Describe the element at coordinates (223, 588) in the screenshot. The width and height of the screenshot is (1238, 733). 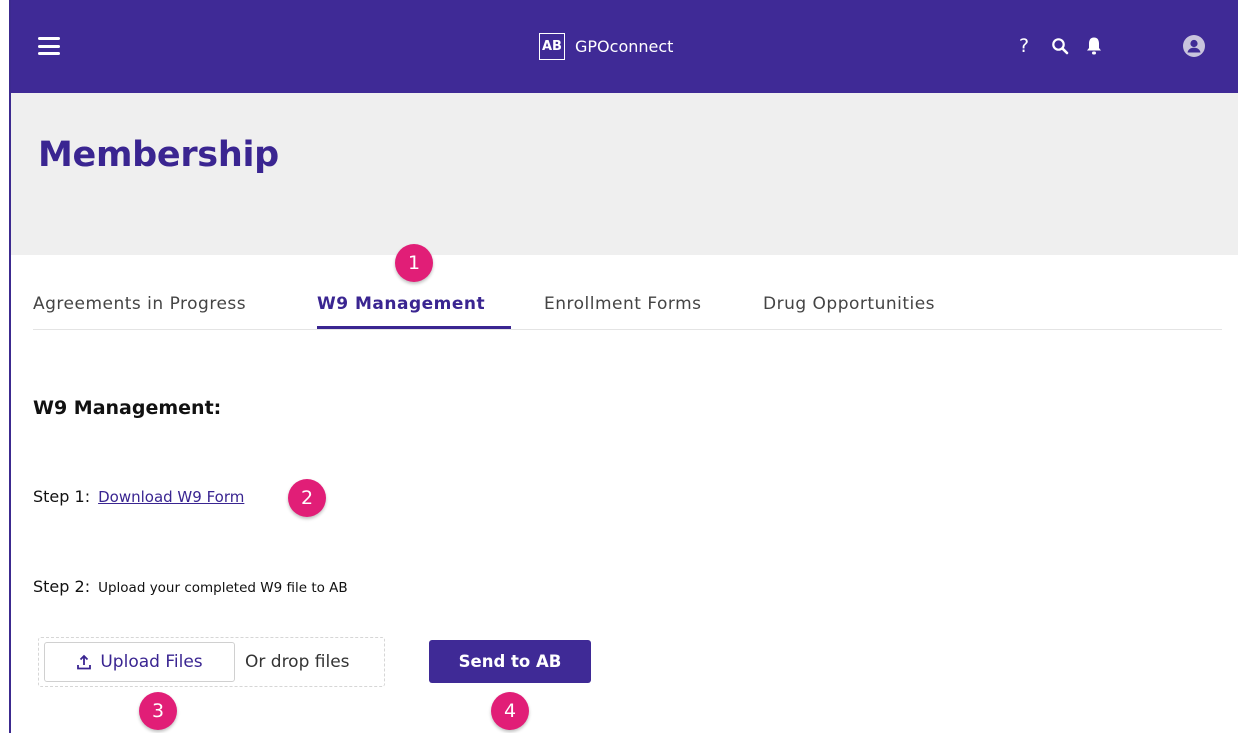
I see `step-2-description: Upload your completed W9 file to AB` at that location.